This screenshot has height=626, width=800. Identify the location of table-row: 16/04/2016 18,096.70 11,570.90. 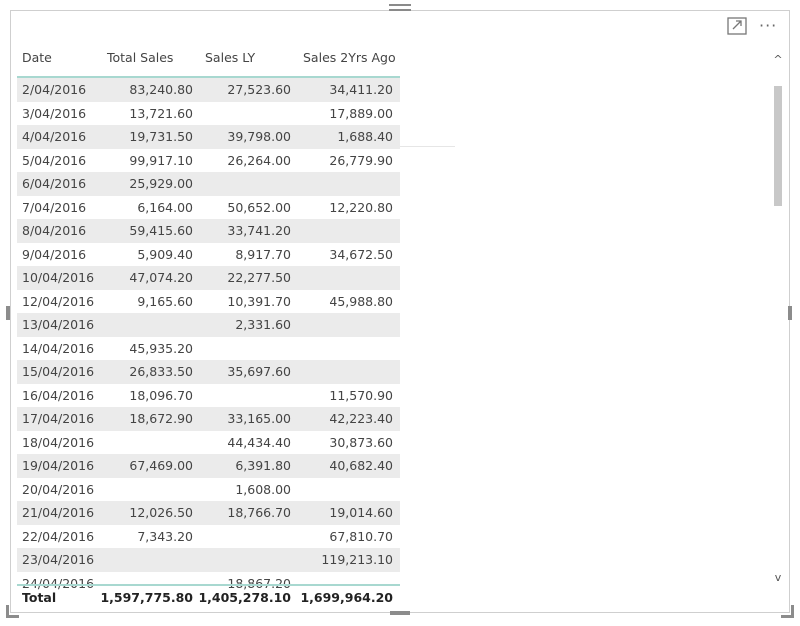
(208, 396).